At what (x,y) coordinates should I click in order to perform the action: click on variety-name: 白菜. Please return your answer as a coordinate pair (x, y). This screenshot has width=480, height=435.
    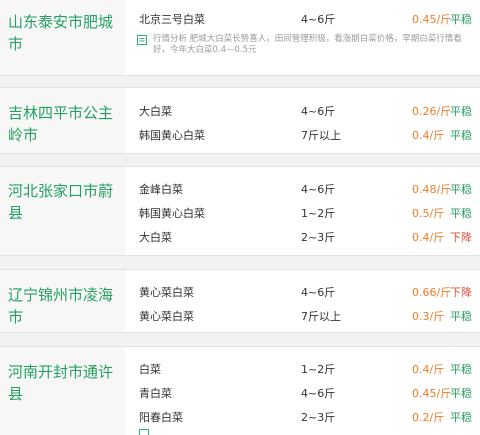
    Looking at the image, I should click on (150, 369).